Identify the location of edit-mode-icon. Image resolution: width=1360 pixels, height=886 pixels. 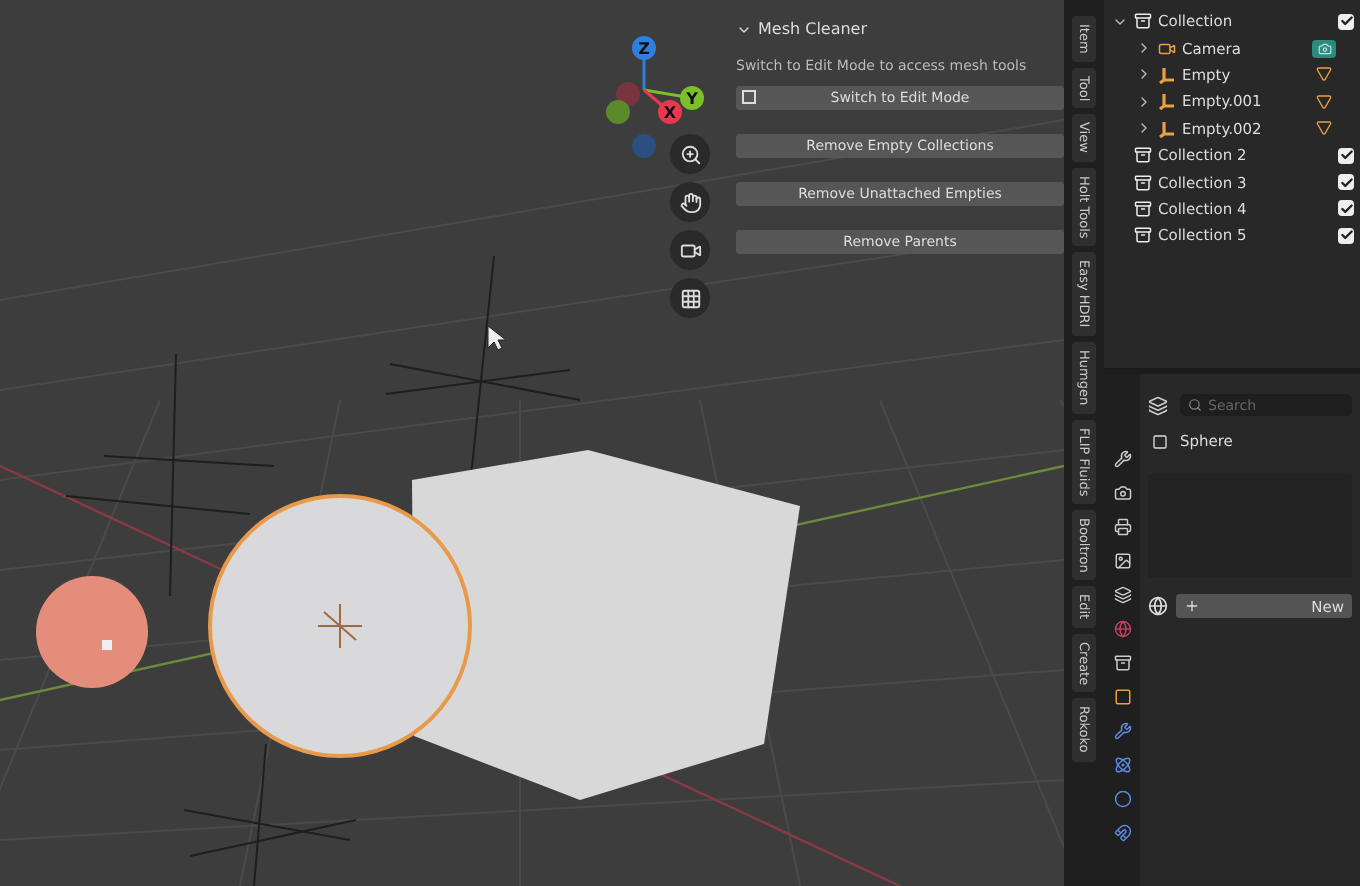
(749, 97).